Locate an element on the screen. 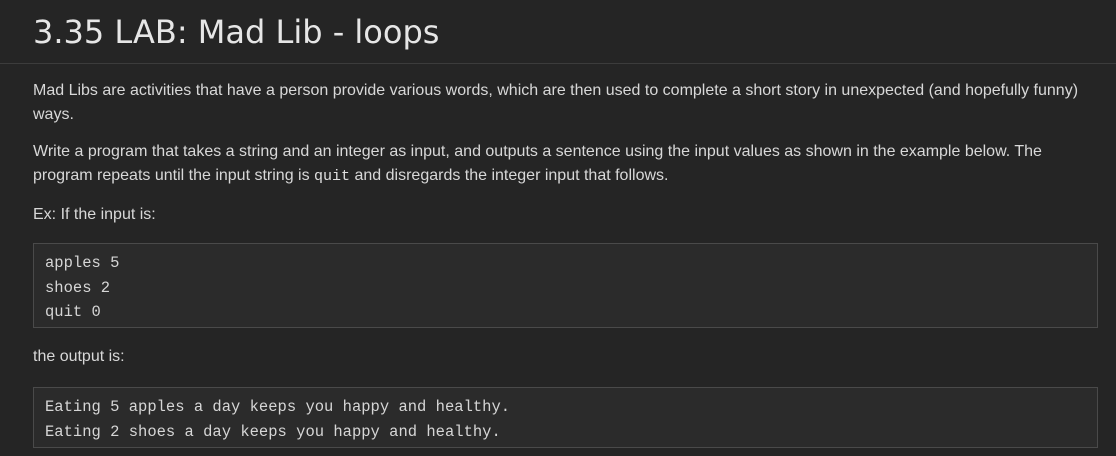  example-output-label: the output is: is located at coordinates (79, 356).